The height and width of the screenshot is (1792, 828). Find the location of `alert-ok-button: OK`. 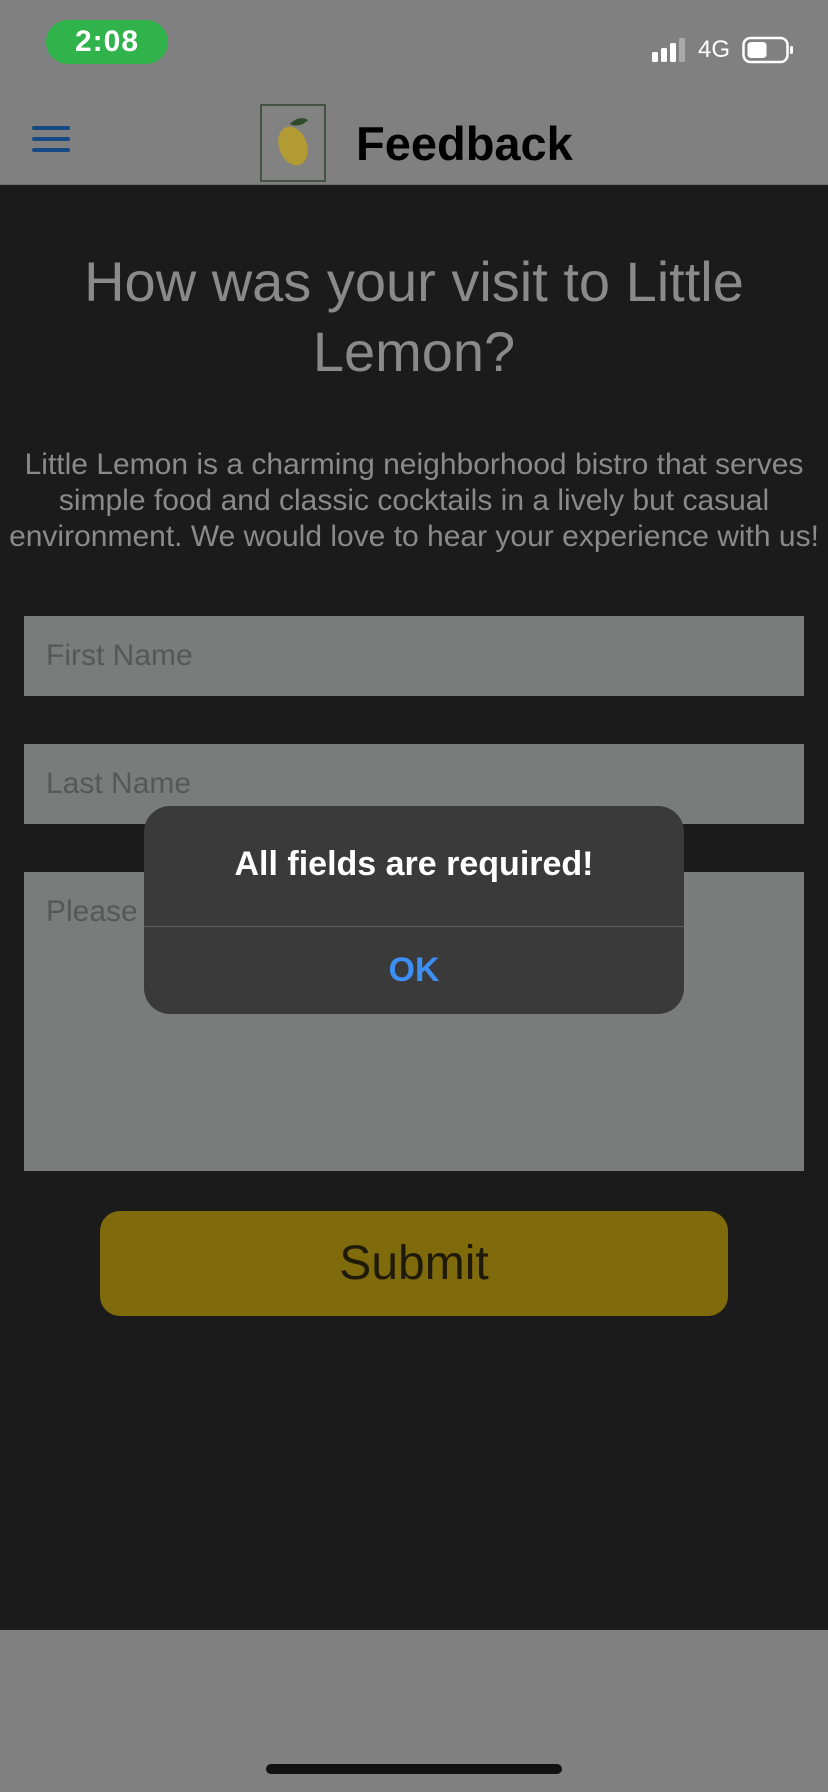

alert-ok-button: OK is located at coordinates (414, 970).